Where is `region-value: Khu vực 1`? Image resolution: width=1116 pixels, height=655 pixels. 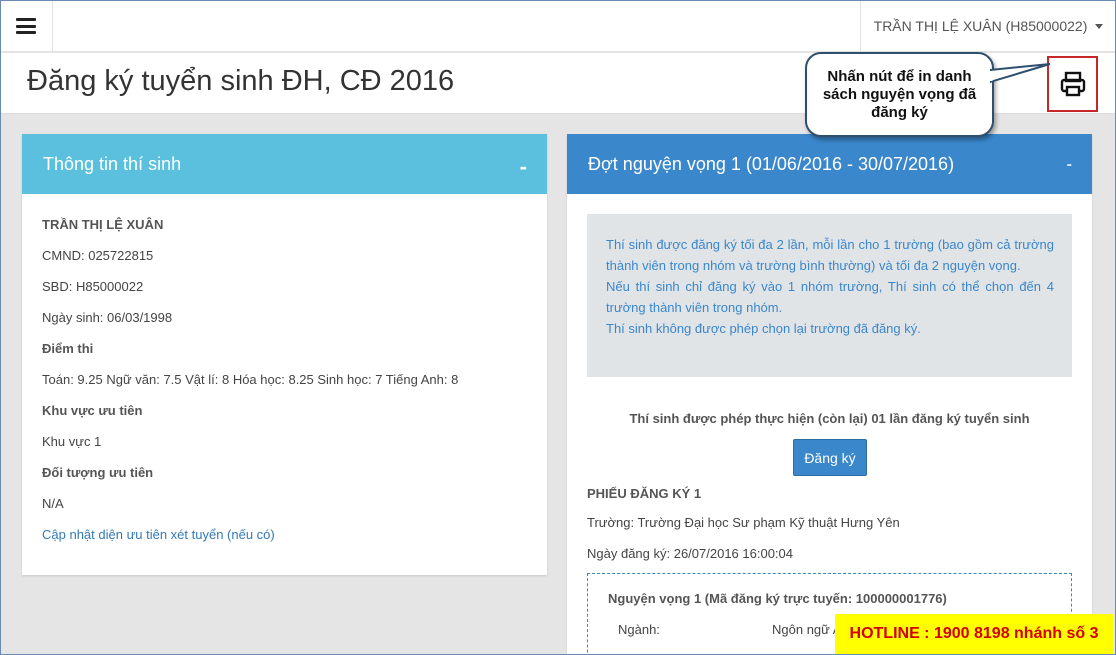 region-value: Khu vực 1 is located at coordinates (72, 441).